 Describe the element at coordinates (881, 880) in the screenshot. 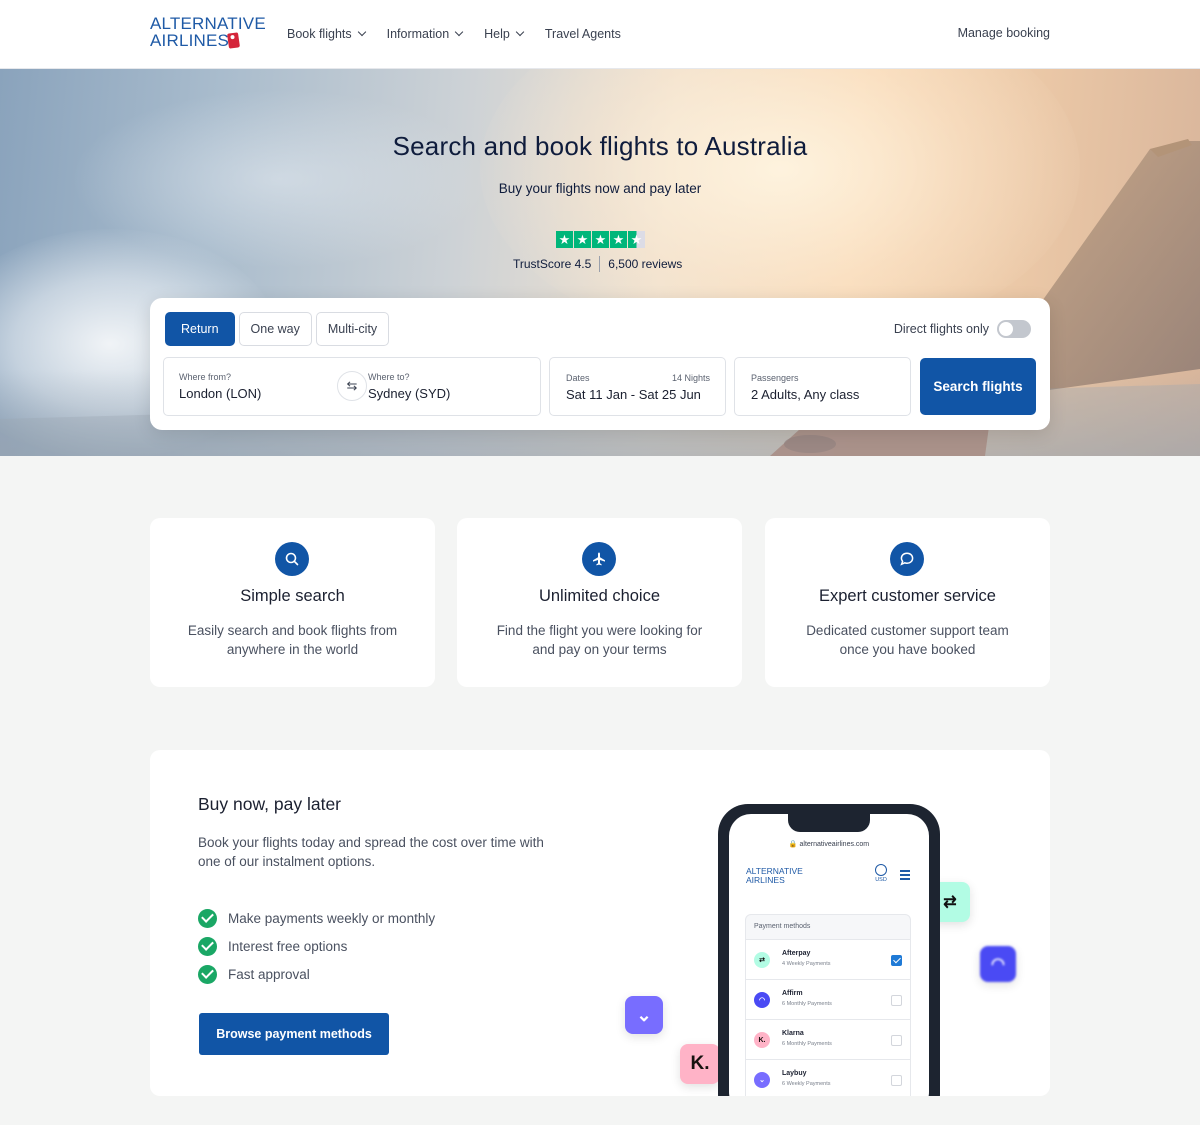

I see `currency-label: USD` at that location.